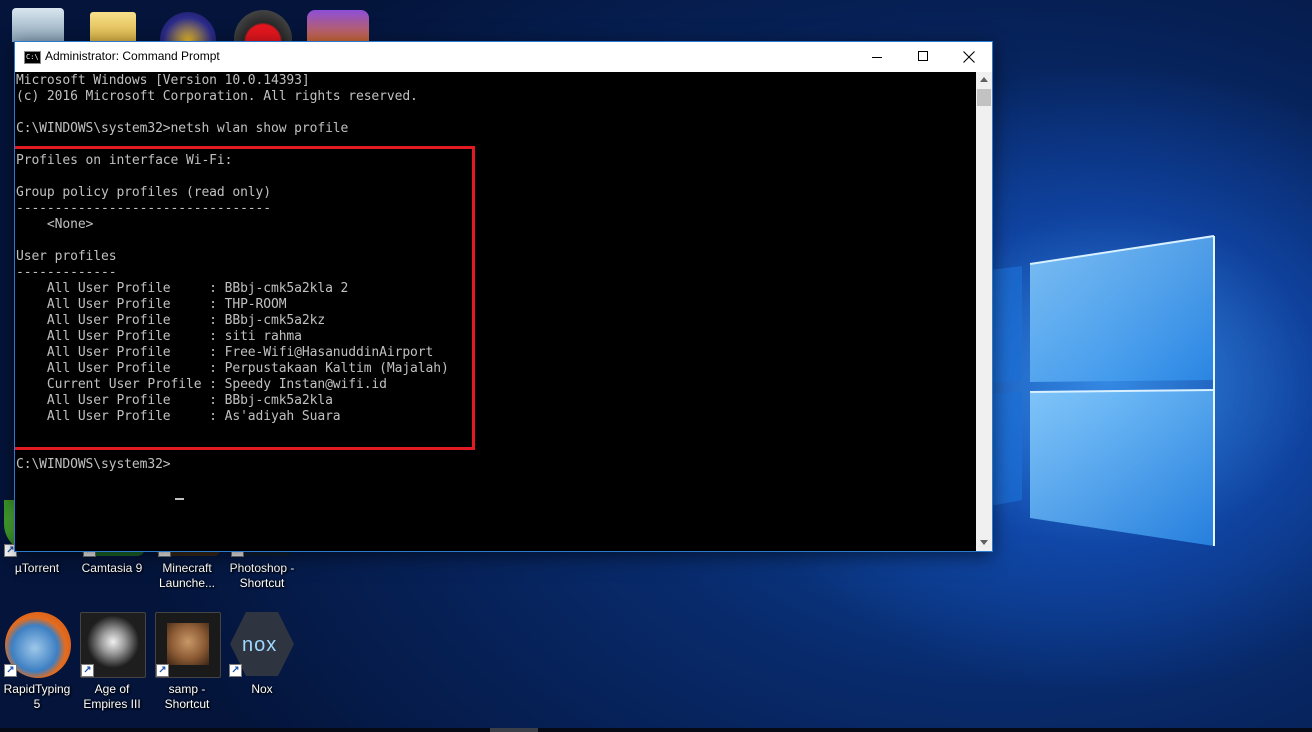 The image size is (1312, 732). I want to click on app-globe-icon, so click(188, 27).